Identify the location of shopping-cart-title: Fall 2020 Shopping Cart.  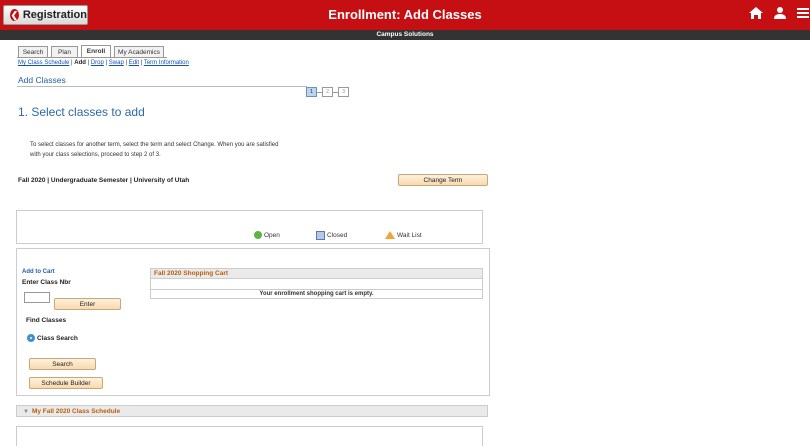
(316, 273).